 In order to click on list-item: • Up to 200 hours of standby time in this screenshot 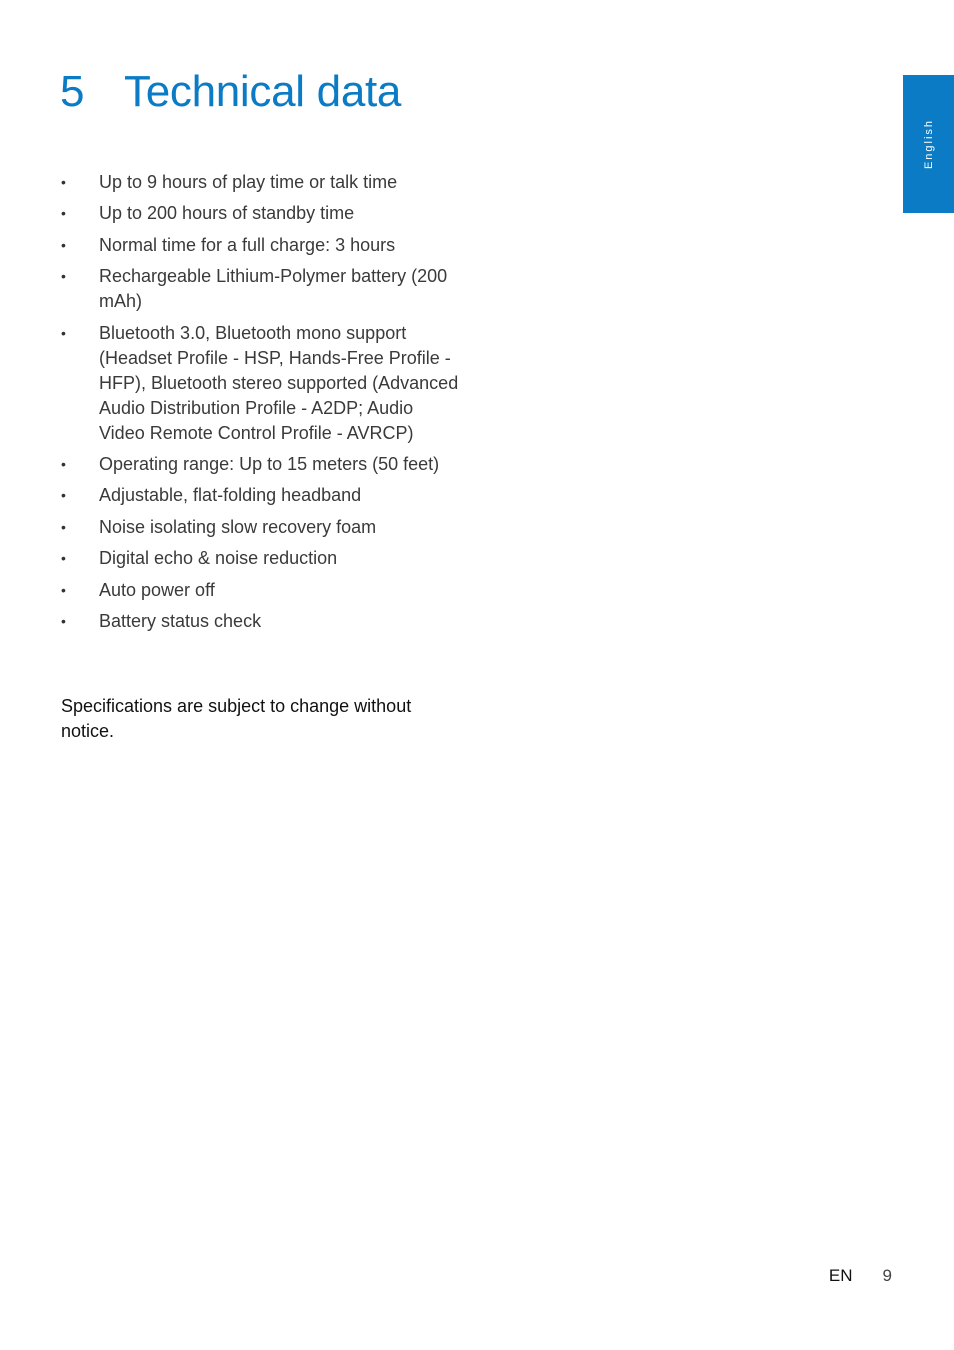, I will do `click(261, 213)`.